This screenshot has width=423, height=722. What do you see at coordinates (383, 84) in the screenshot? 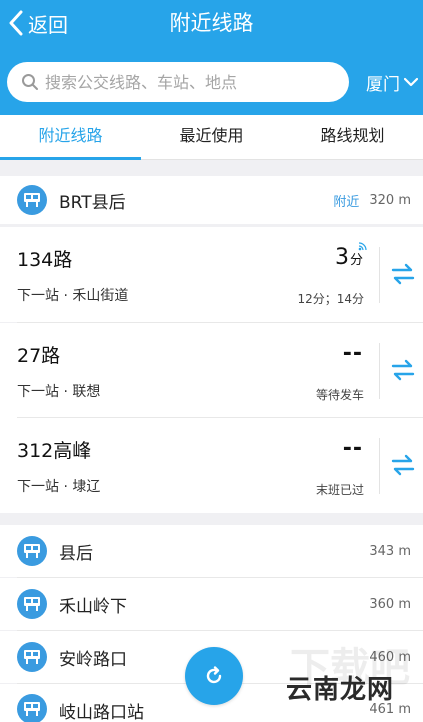
I see `city-label: 厦门` at bounding box center [383, 84].